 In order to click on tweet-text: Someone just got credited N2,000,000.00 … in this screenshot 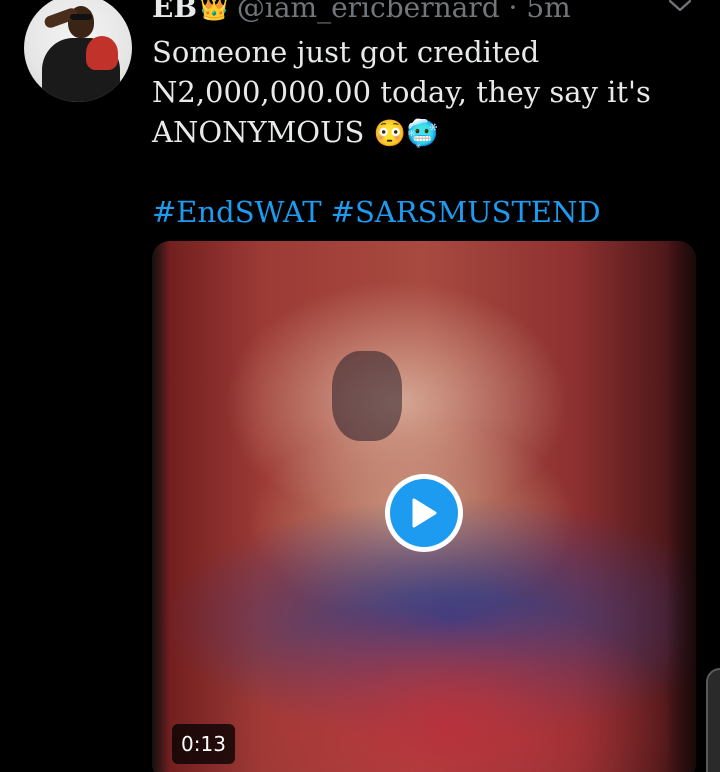, I will do `click(422, 93)`.